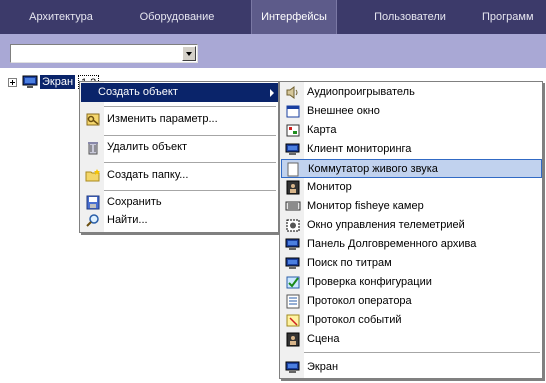 Image resolution: width=546 pixels, height=383 pixels. Describe the element at coordinates (134, 202) in the screenshot. I see `menu-item-label: Сохранить` at that location.